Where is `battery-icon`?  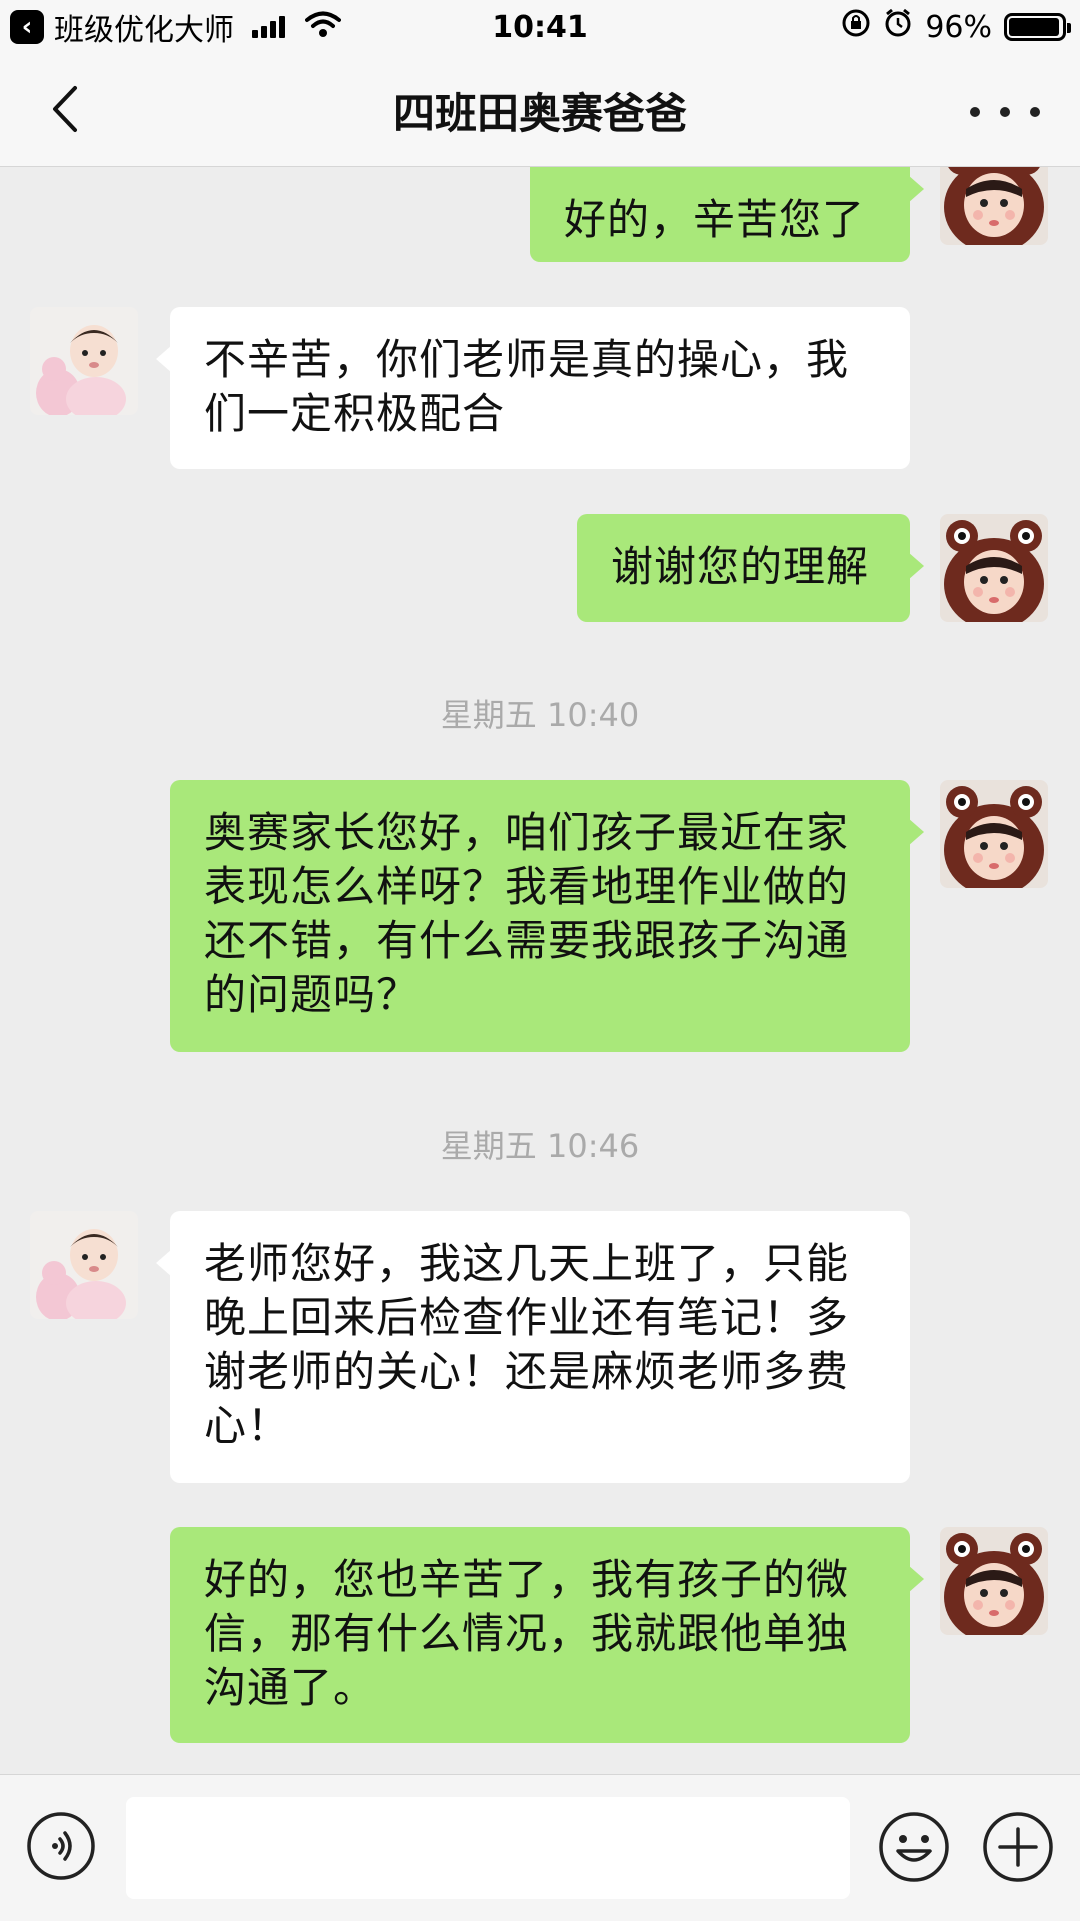 battery-icon is located at coordinates (1037, 27).